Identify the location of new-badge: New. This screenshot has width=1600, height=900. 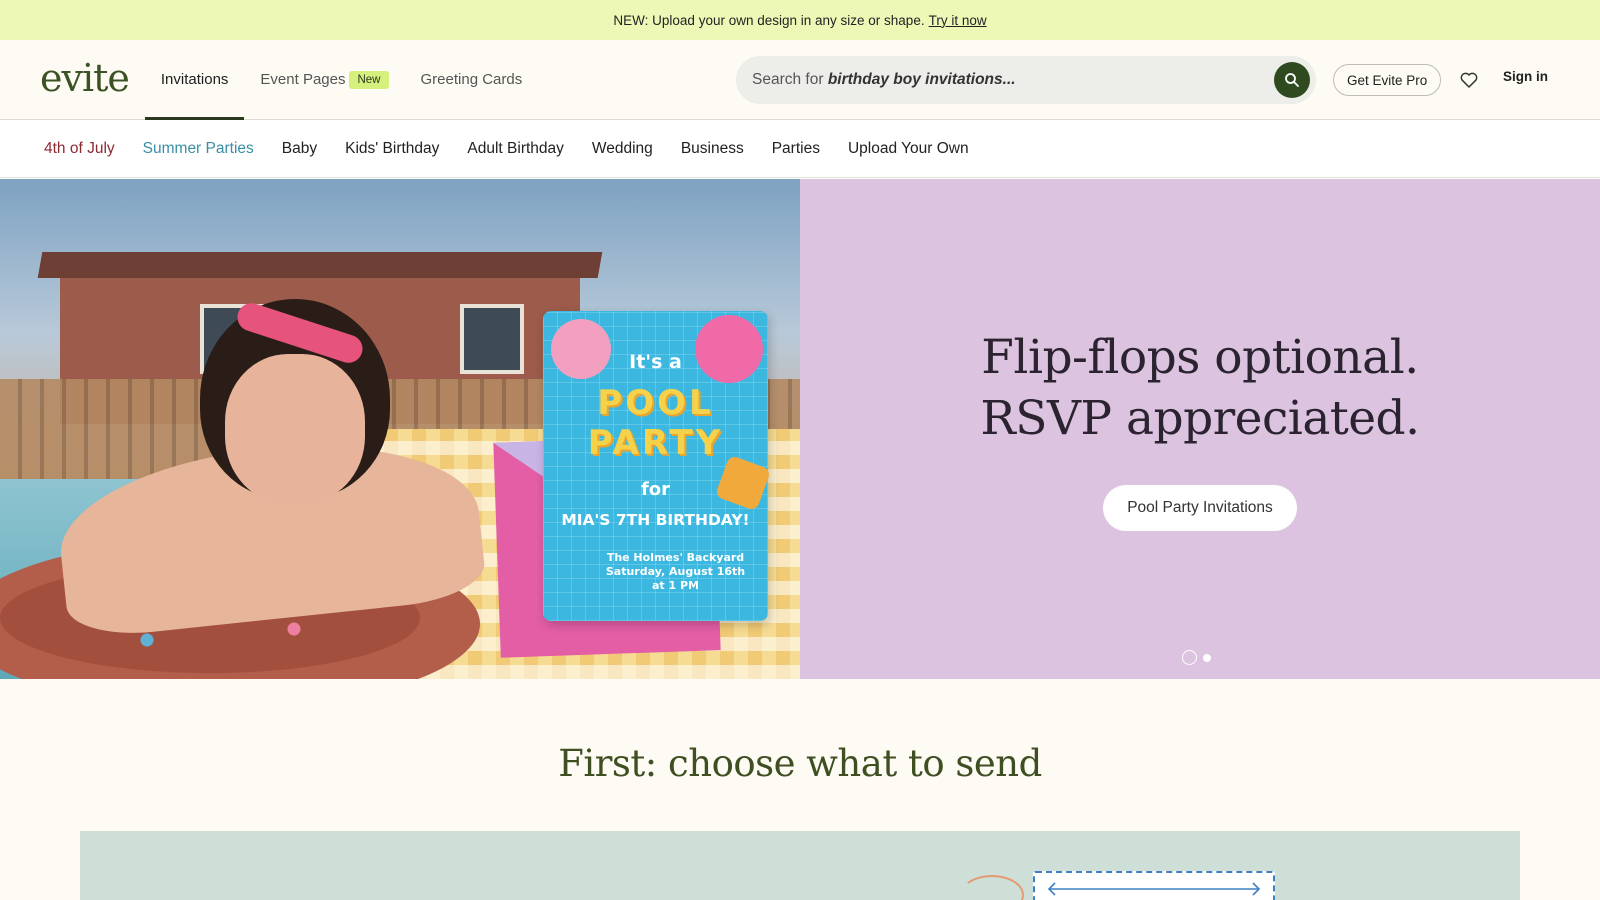
(369, 79).